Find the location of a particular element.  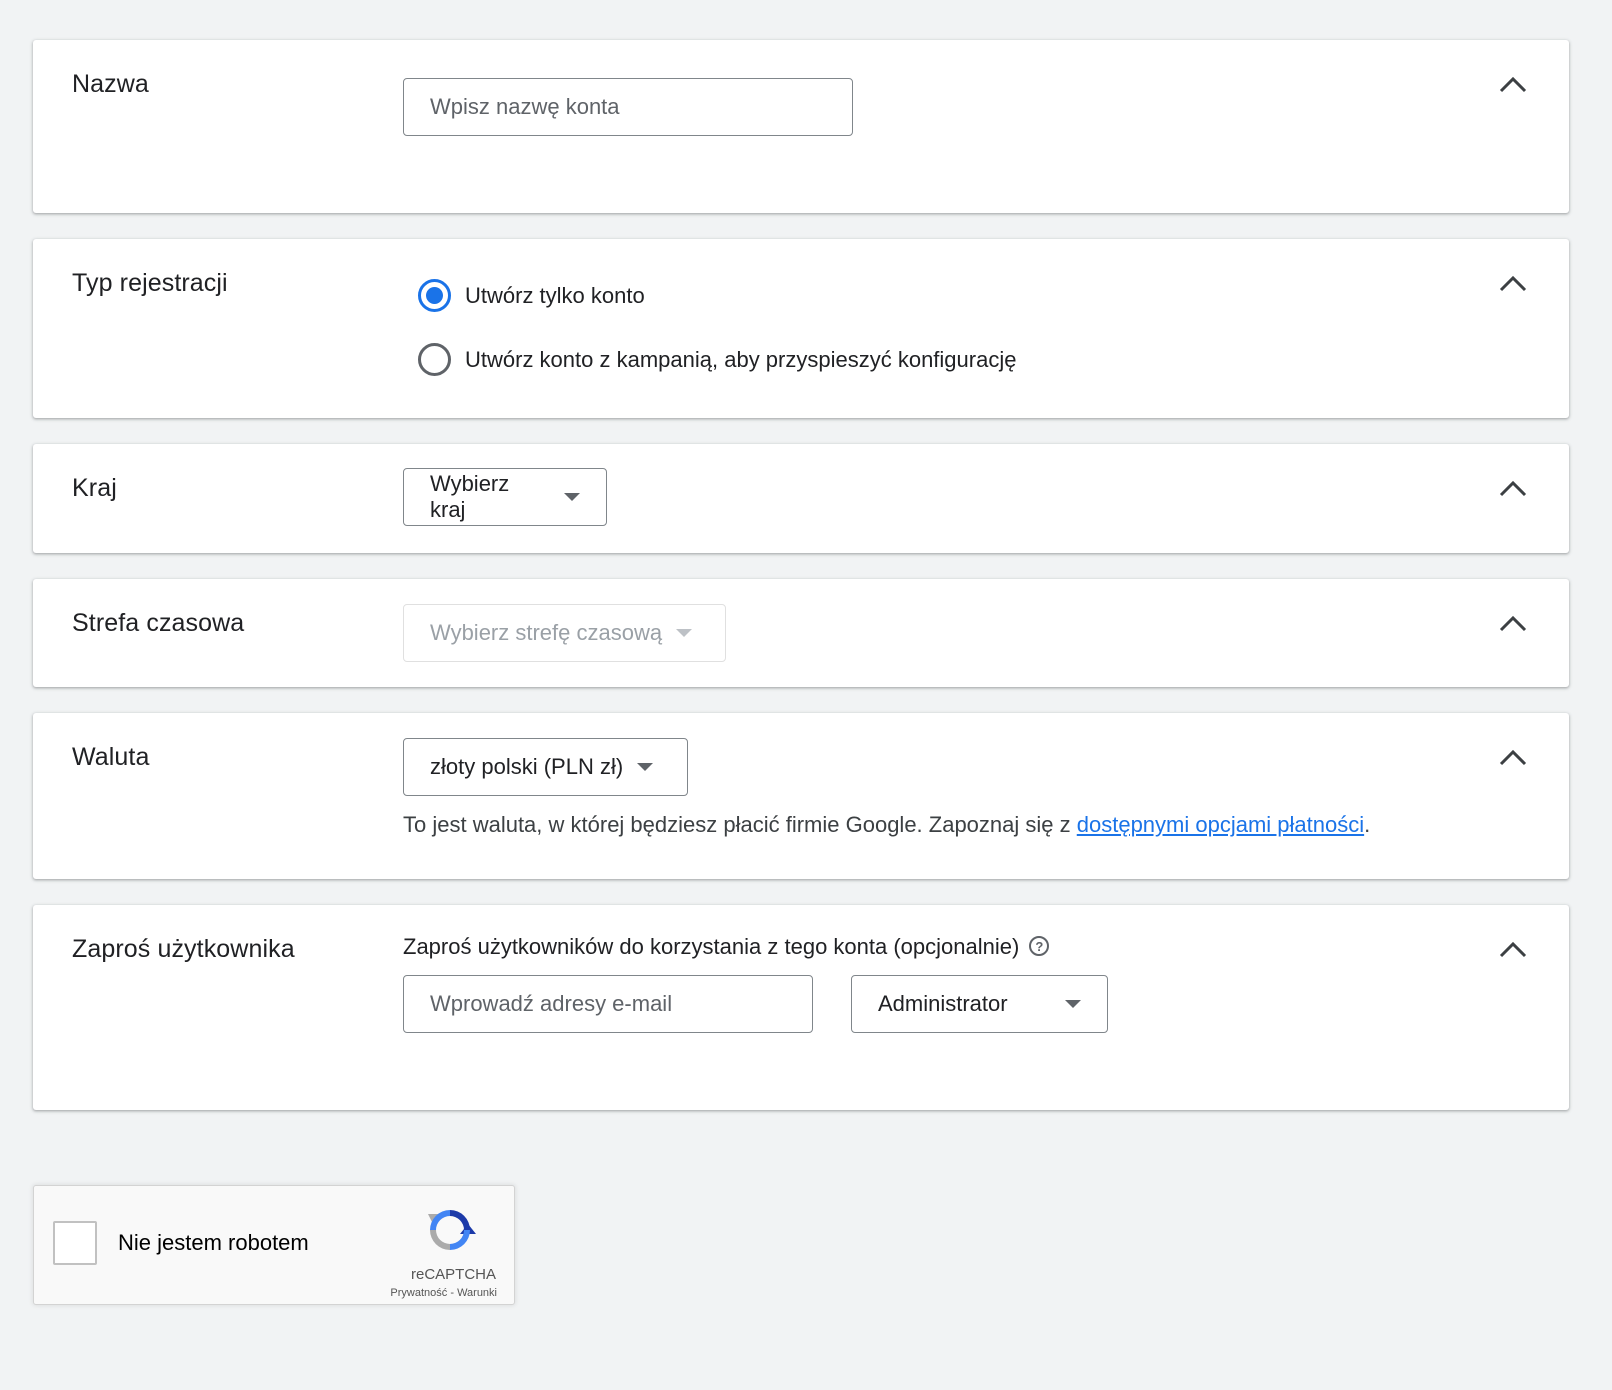

currency-helper-suffix: . is located at coordinates (1367, 824).